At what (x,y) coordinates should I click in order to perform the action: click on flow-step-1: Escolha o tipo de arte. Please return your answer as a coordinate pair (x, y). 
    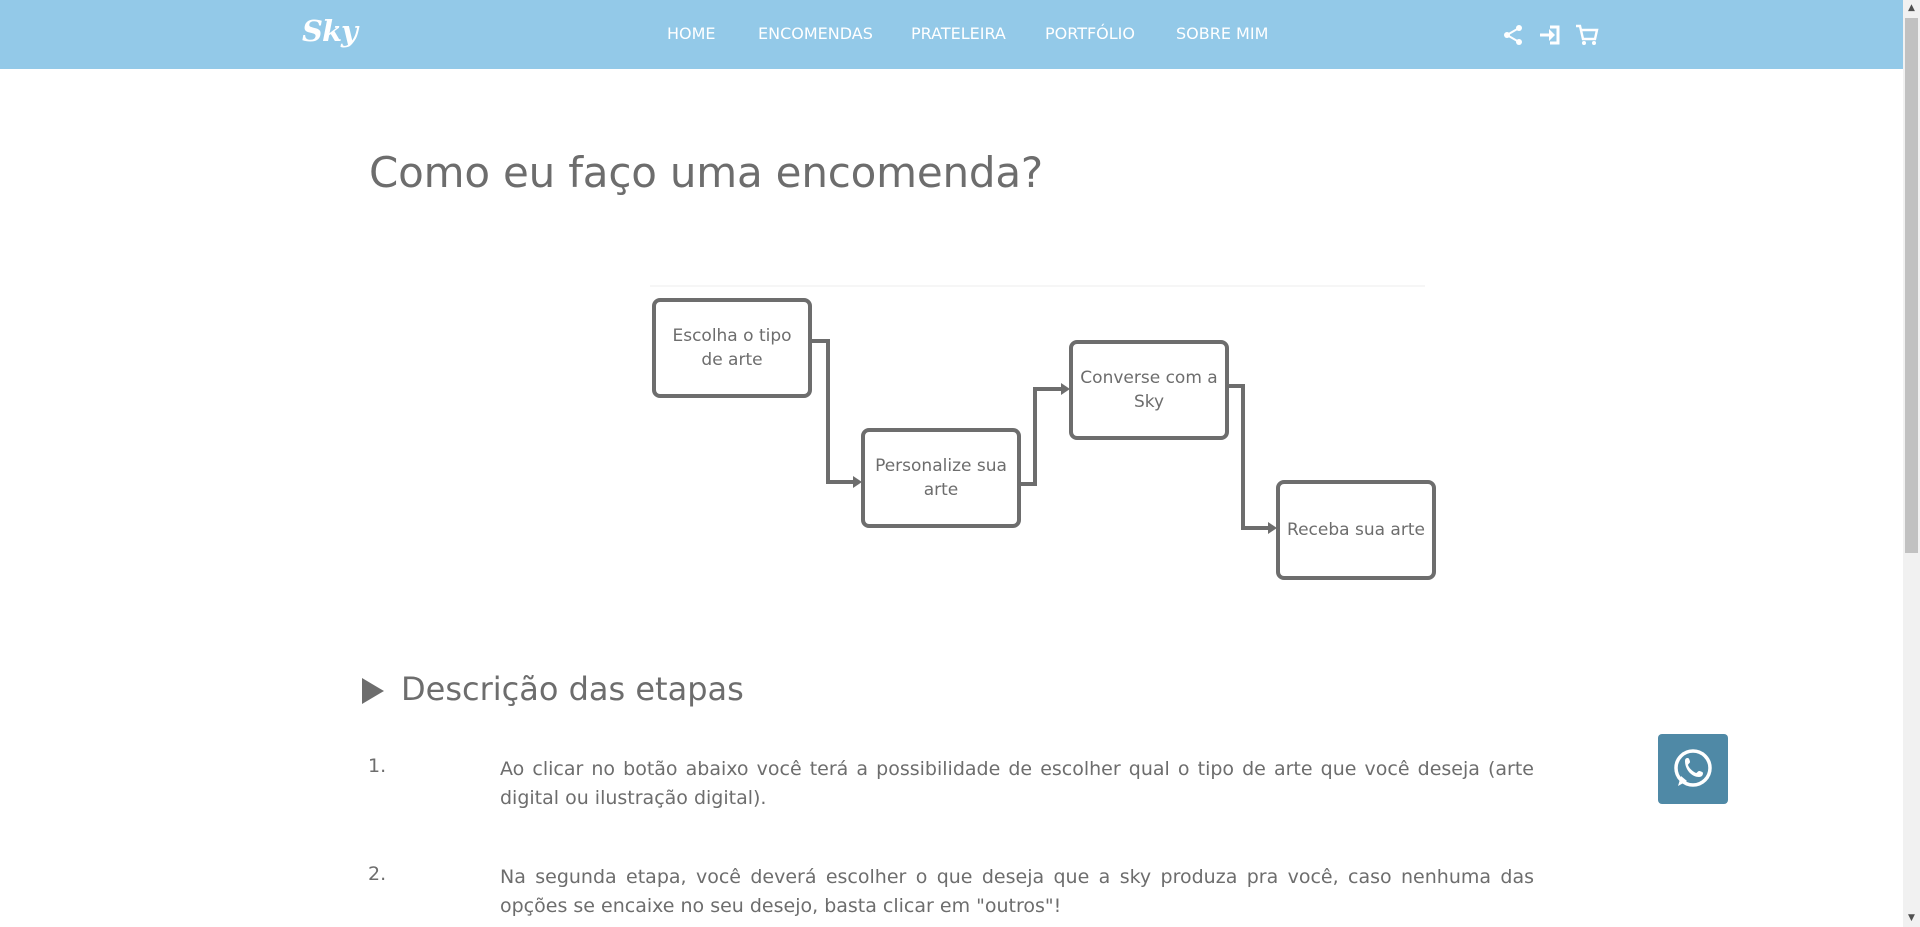
    Looking at the image, I should click on (732, 348).